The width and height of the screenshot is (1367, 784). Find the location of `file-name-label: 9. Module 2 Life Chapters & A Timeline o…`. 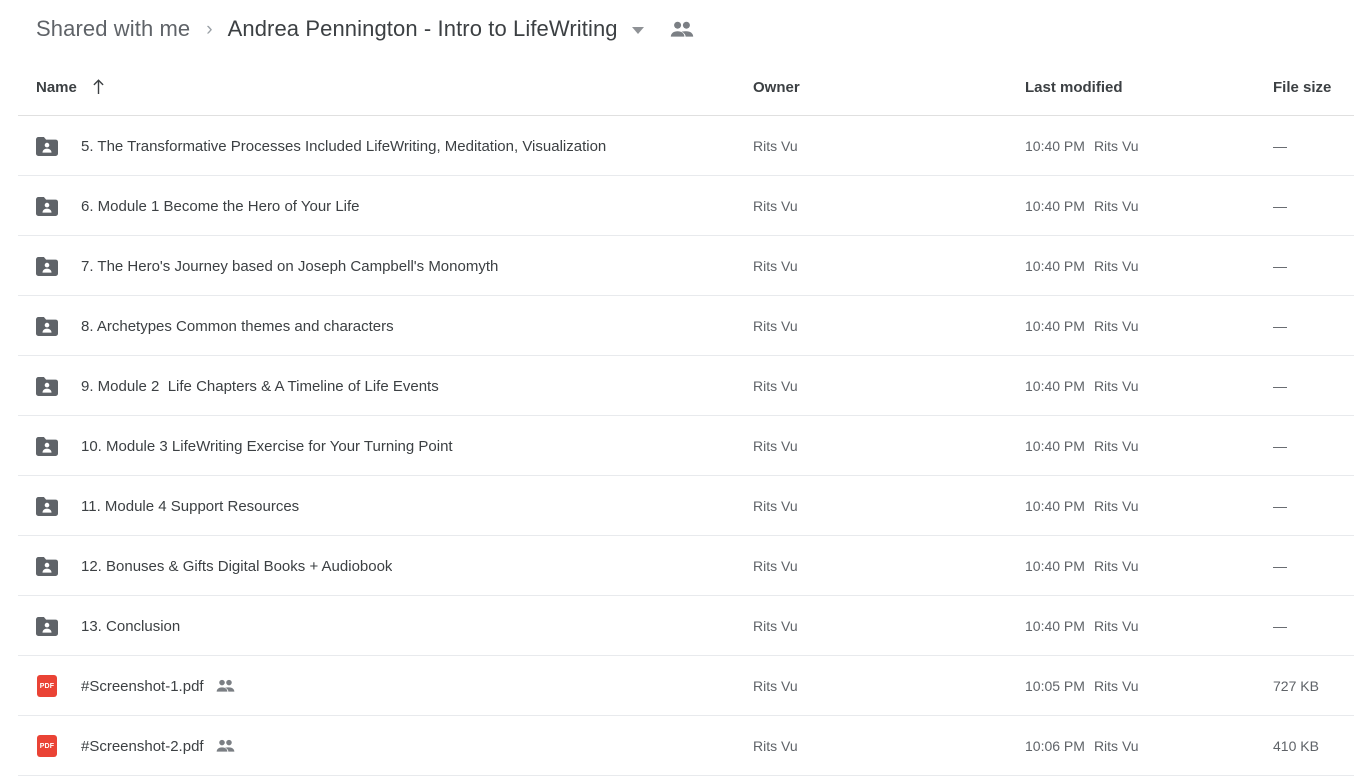

file-name-label: 9. Module 2 Life Chapters & A Timeline o… is located at coordinates (260, 386).